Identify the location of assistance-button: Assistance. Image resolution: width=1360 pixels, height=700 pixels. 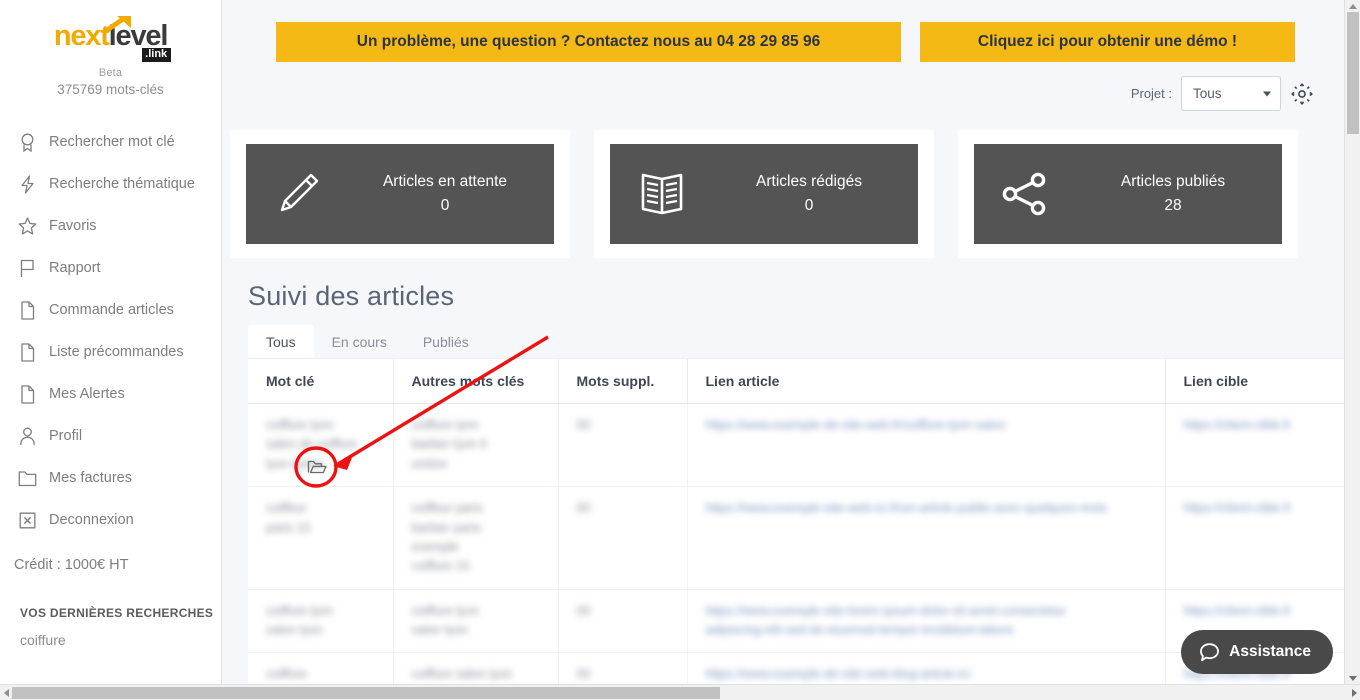
(1257, 652).